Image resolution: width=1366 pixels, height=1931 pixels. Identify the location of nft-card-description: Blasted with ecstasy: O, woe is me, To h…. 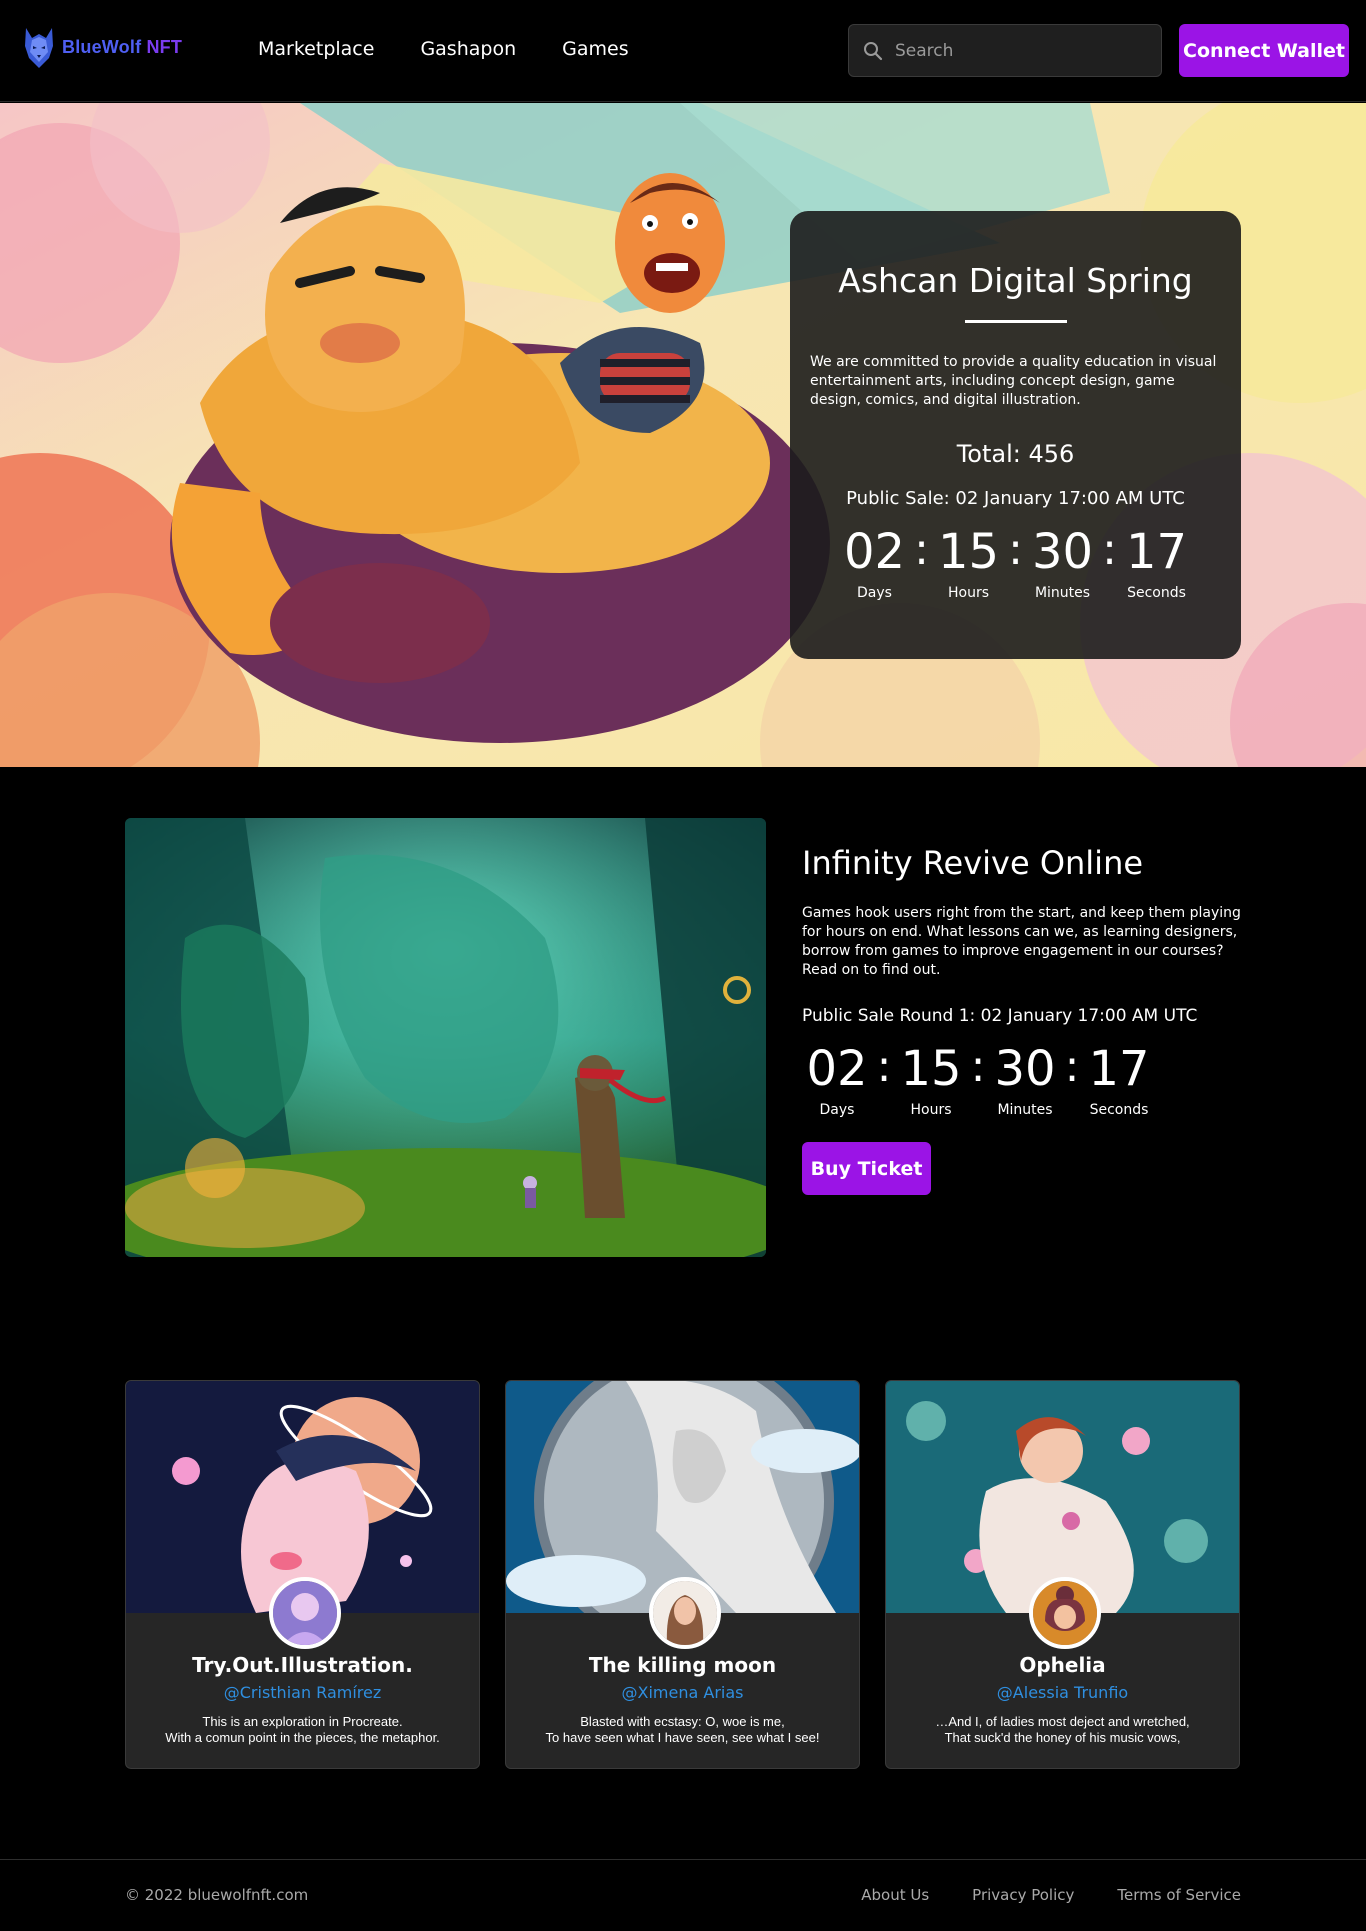
(682, 1729).